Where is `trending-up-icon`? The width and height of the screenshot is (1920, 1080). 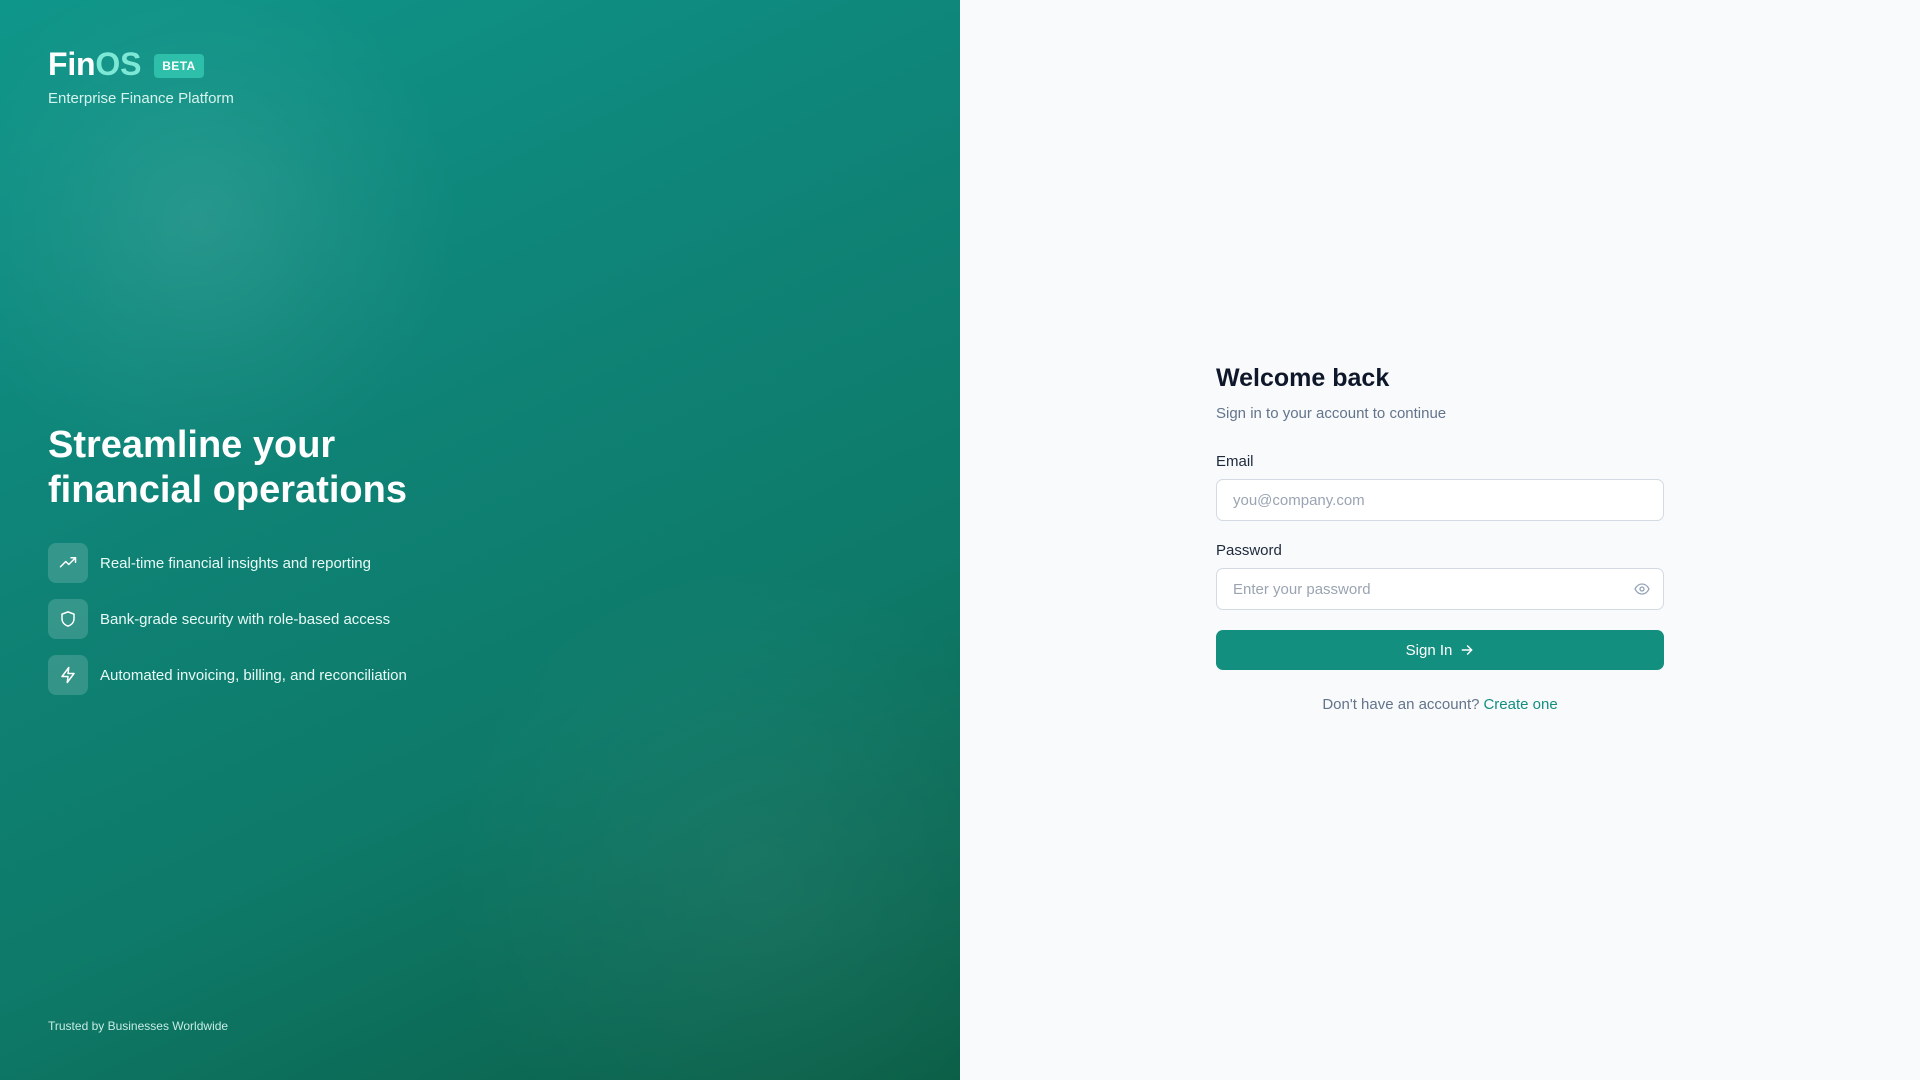
trending-up-icon is located at coordinates (68, 563).